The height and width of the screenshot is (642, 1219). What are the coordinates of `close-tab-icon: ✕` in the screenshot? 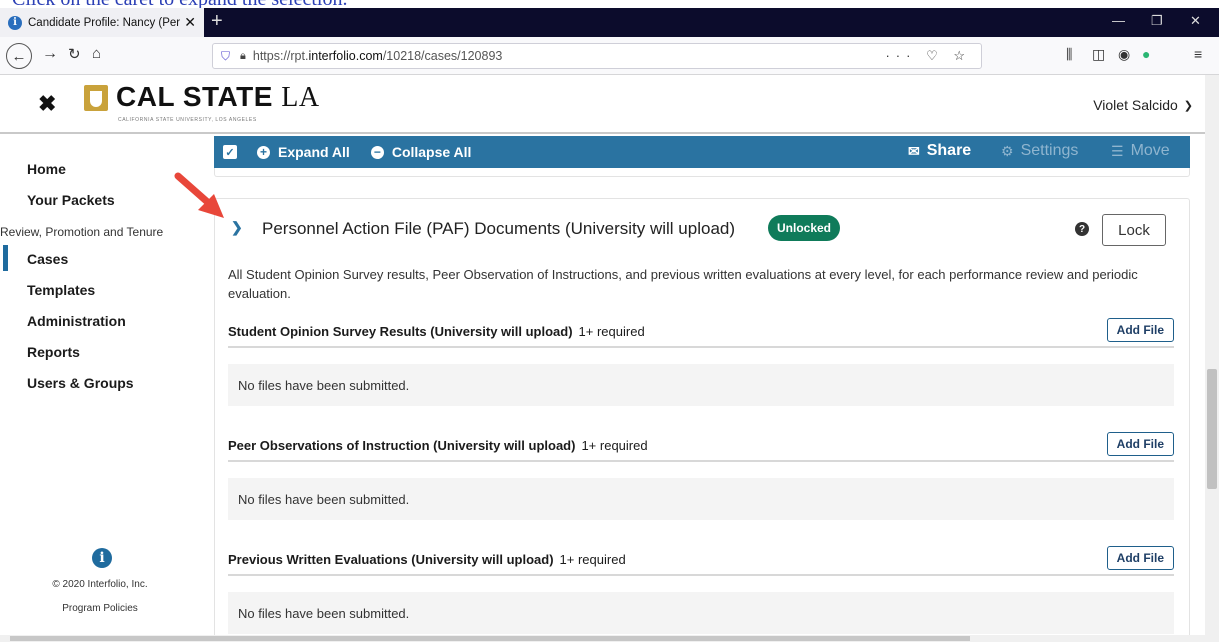 It's located at (190, 22).